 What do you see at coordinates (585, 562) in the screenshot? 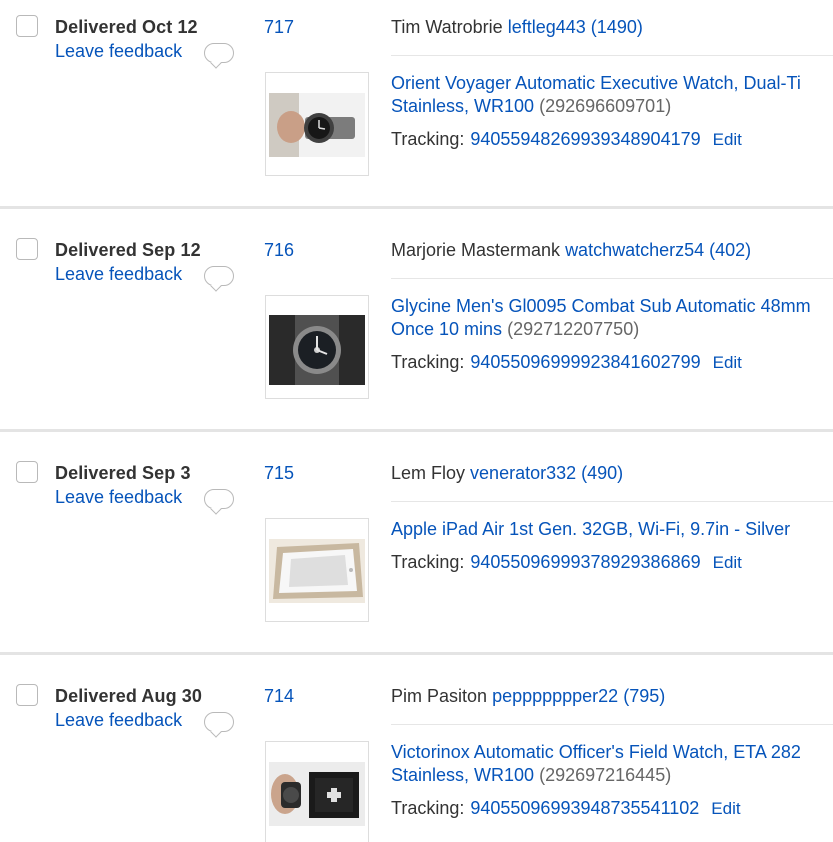
I see `tracking-number-link: 94055096999378929386869` at bounding box center [585, 562].